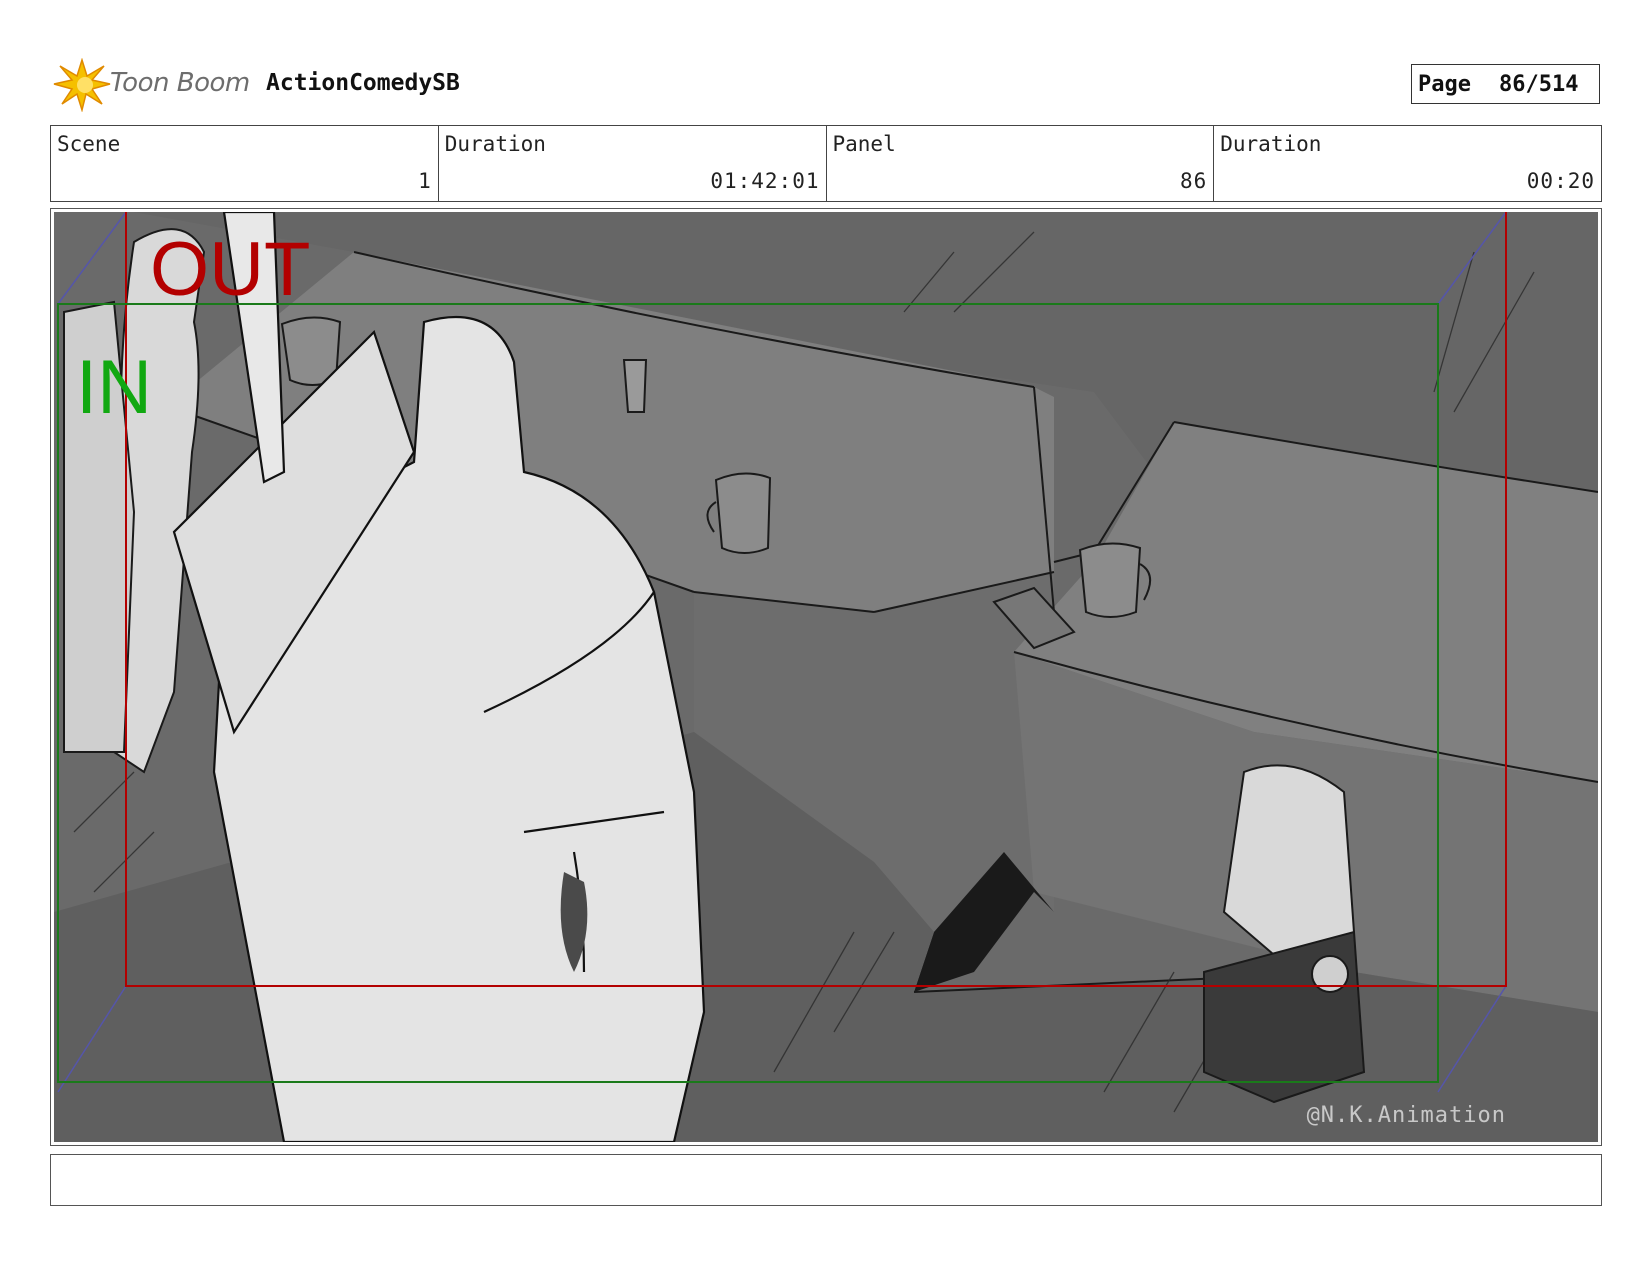 The width and height of the screenshot is (1650, 1275). Describe the element at coordinates (631, 163) in the screenshot. I see `scene-duration-cell: Duration 01:42:01` at that location.